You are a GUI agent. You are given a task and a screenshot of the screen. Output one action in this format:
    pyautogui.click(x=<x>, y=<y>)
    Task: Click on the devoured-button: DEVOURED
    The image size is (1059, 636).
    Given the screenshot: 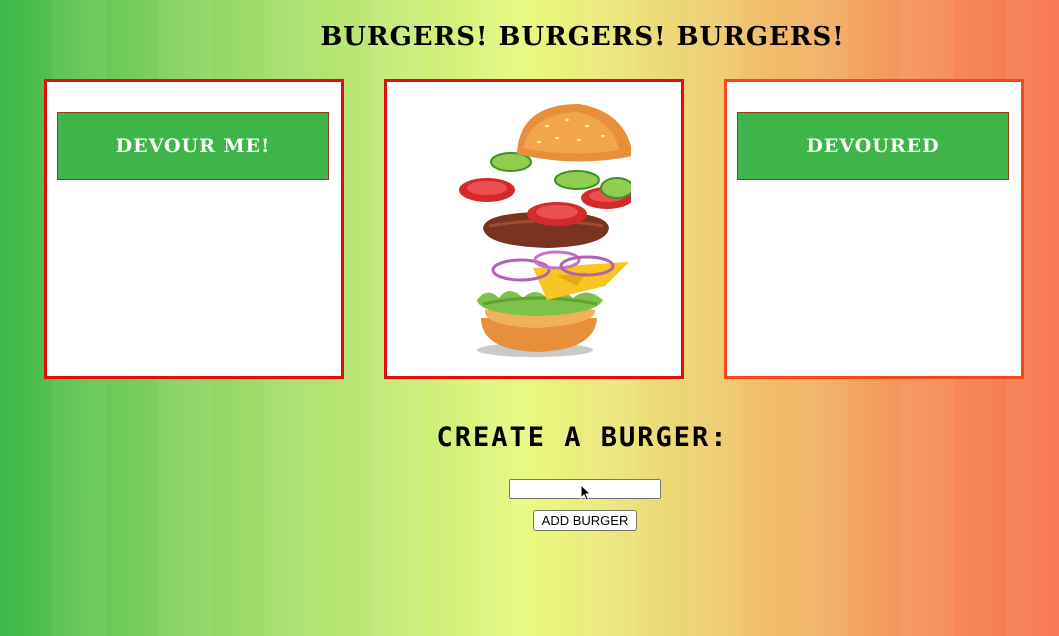 What is the action you would take?
    pyautogui.click(x=873, y=146)
    